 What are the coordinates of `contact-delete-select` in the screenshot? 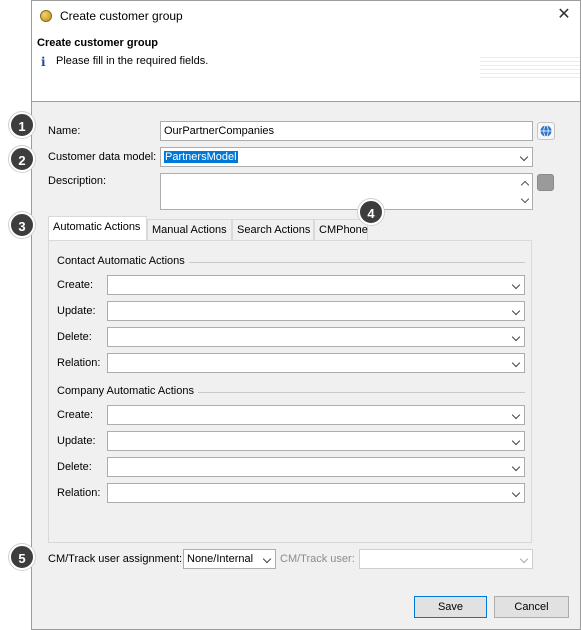 It's located at (316, 337).